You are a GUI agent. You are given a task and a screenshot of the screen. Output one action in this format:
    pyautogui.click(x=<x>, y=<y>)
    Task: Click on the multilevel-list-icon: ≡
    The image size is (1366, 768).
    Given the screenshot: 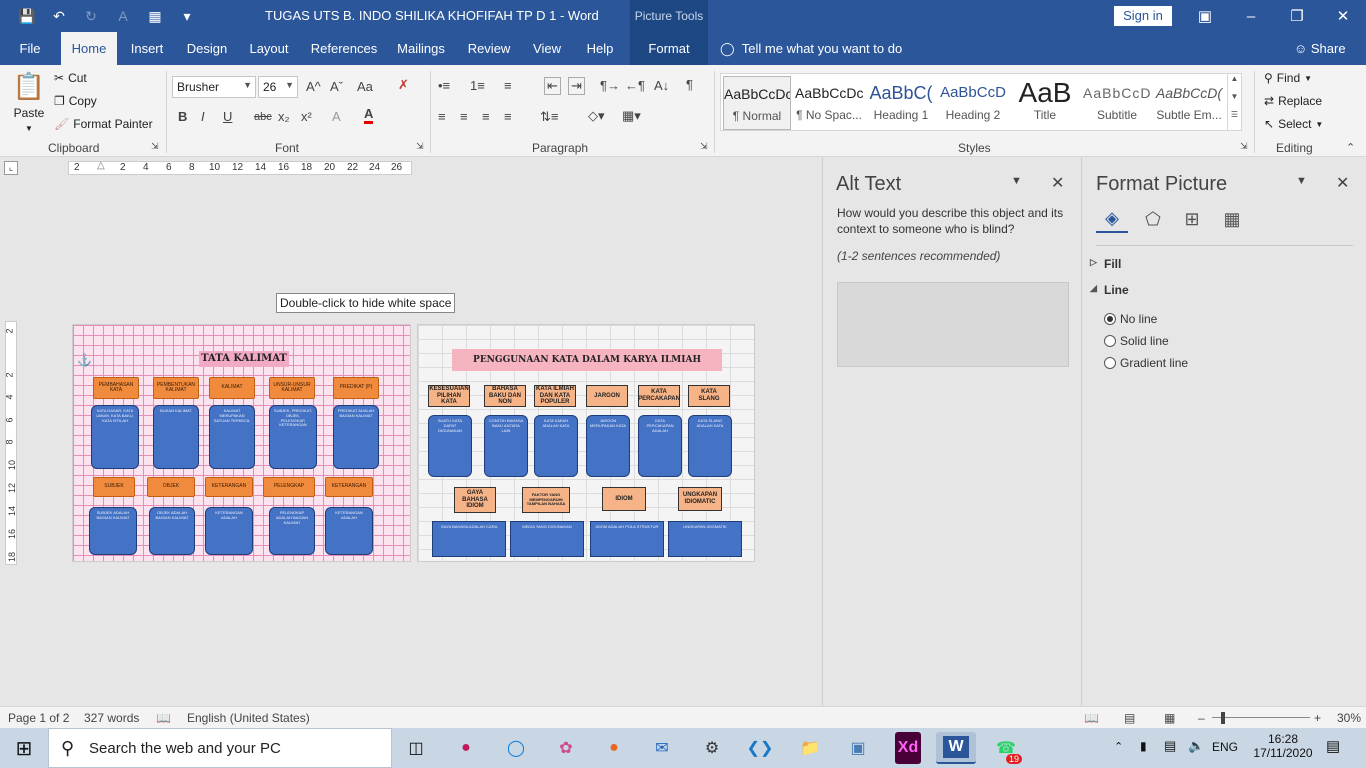 What is the action you would take?
    pyautogui.click(x=508, y=85)
    